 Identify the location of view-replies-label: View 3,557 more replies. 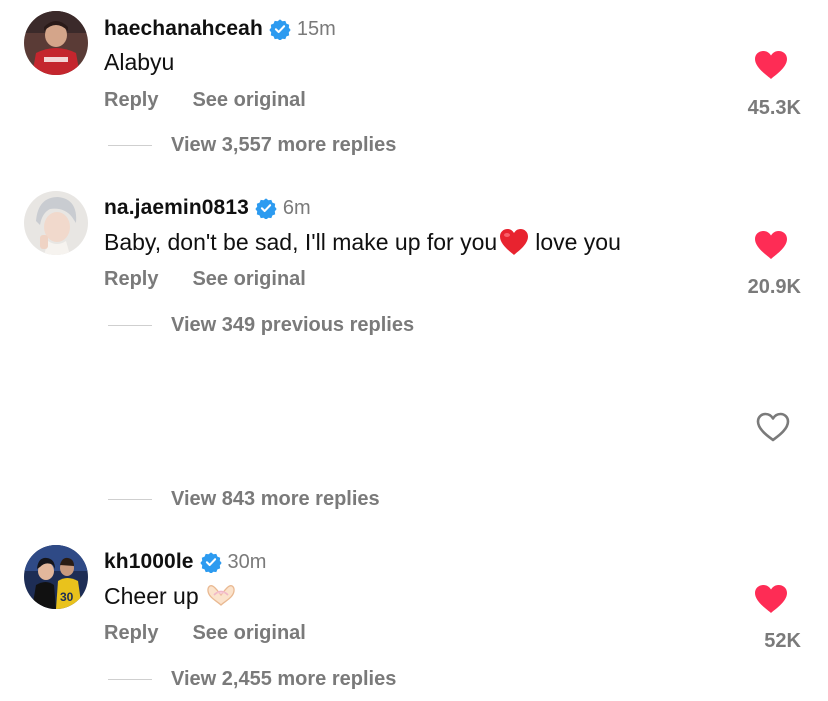
(284, 144).